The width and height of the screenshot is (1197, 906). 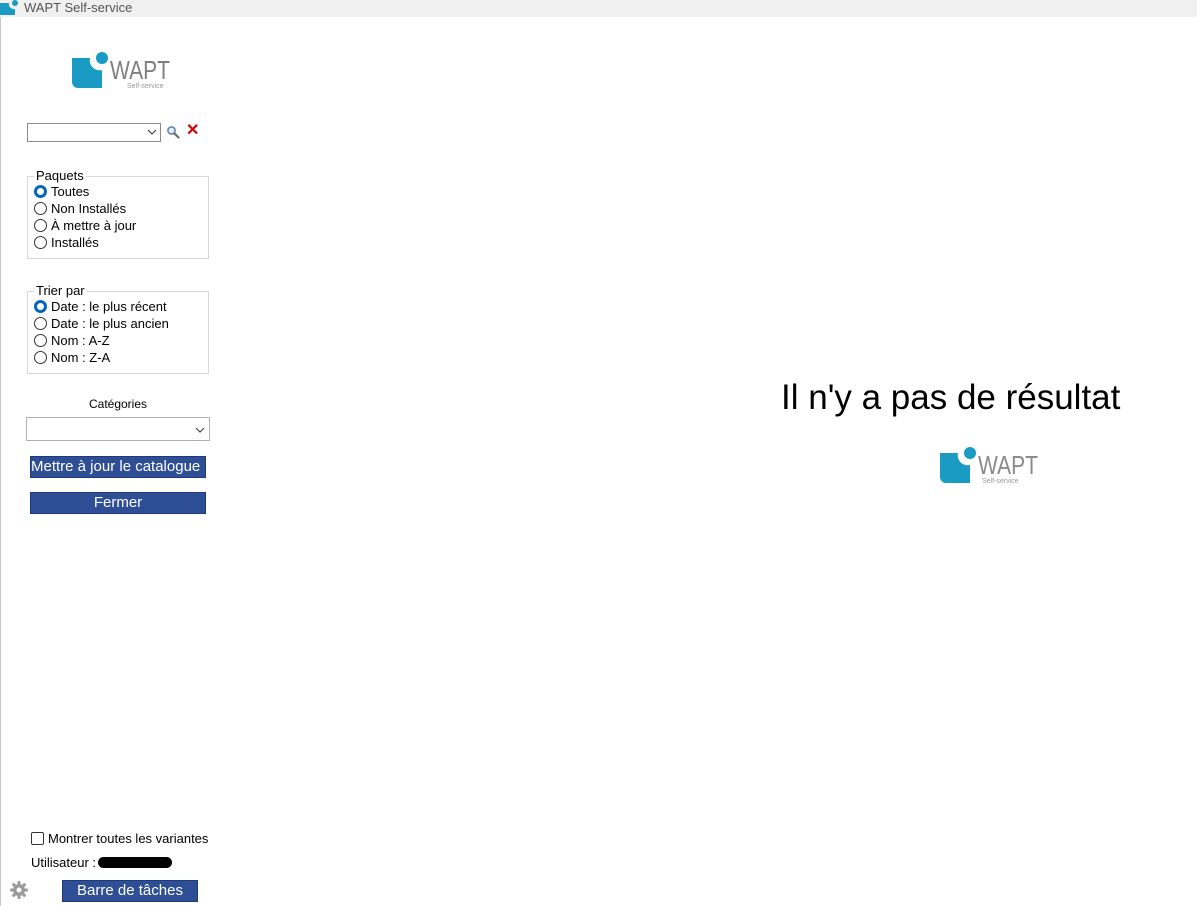 What do you see at coordinates (118, 404) in the screenshot?
I see `categories-label: Catégories` at bounding box center [118, 404].